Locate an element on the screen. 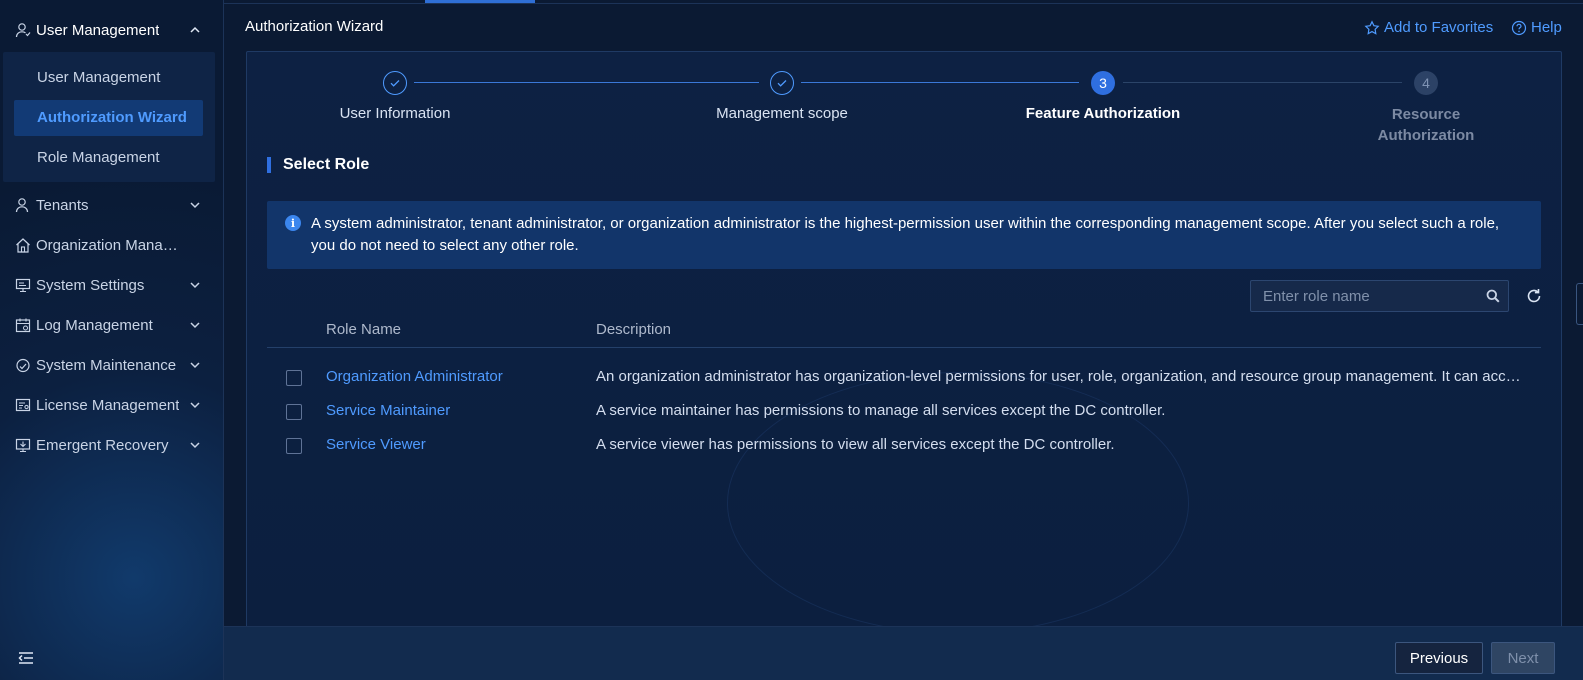 Image resolution: width=1583 pixels, height=680 pixels. role-search-box is located at coordinates (1379, 296).